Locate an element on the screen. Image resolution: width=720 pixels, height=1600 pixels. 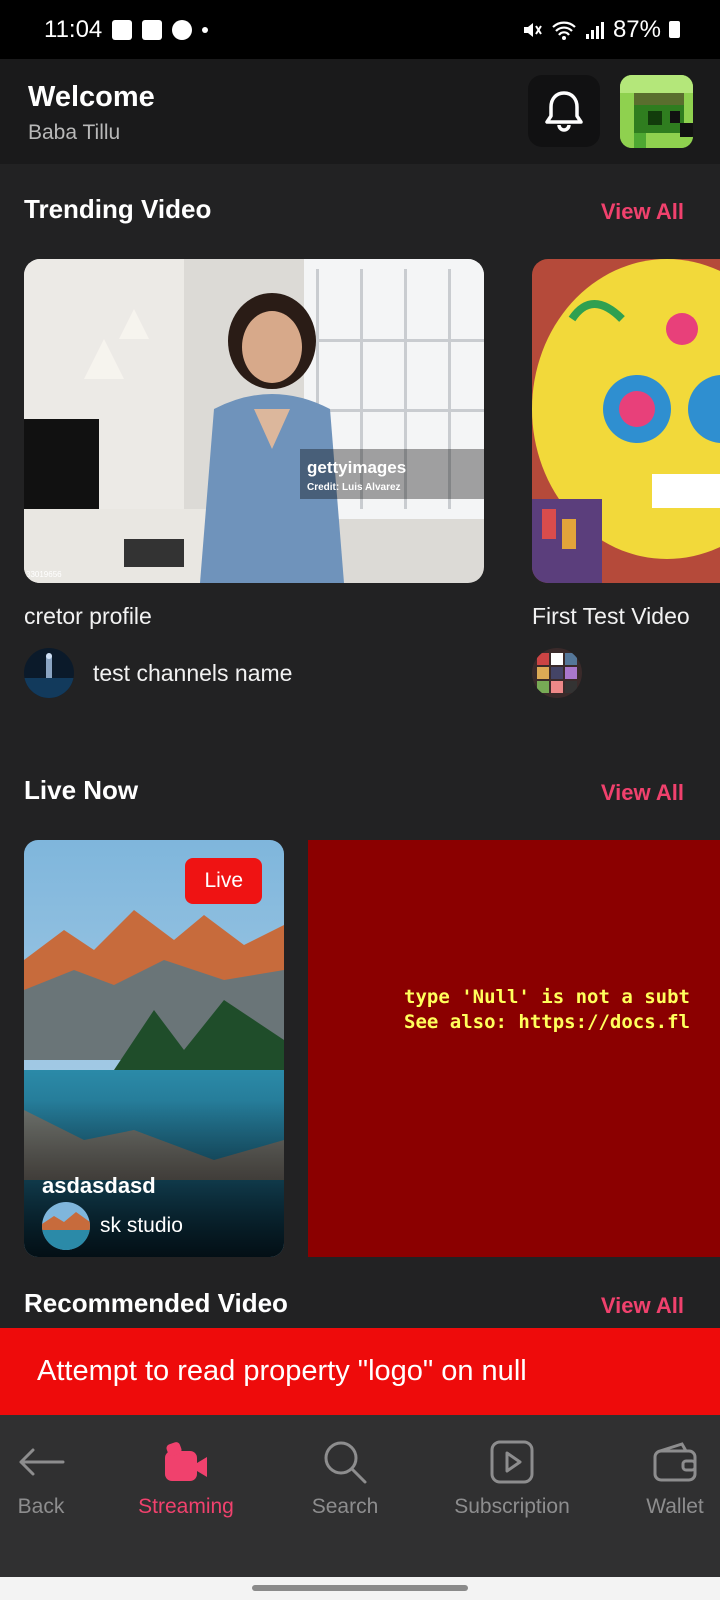
channel-name: test channels name is located at coordinates (192, 673).